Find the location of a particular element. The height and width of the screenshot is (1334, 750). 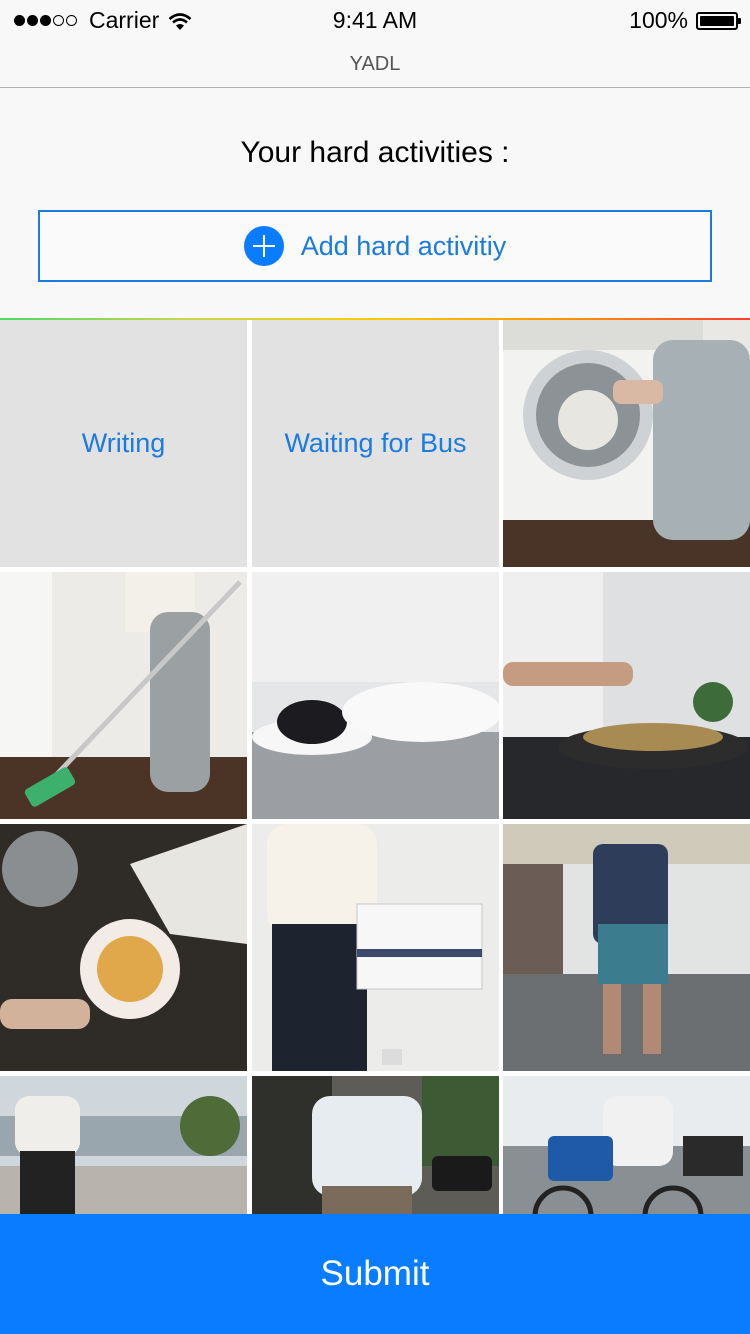

carrying-box-image is located at coordinates (375, 947).